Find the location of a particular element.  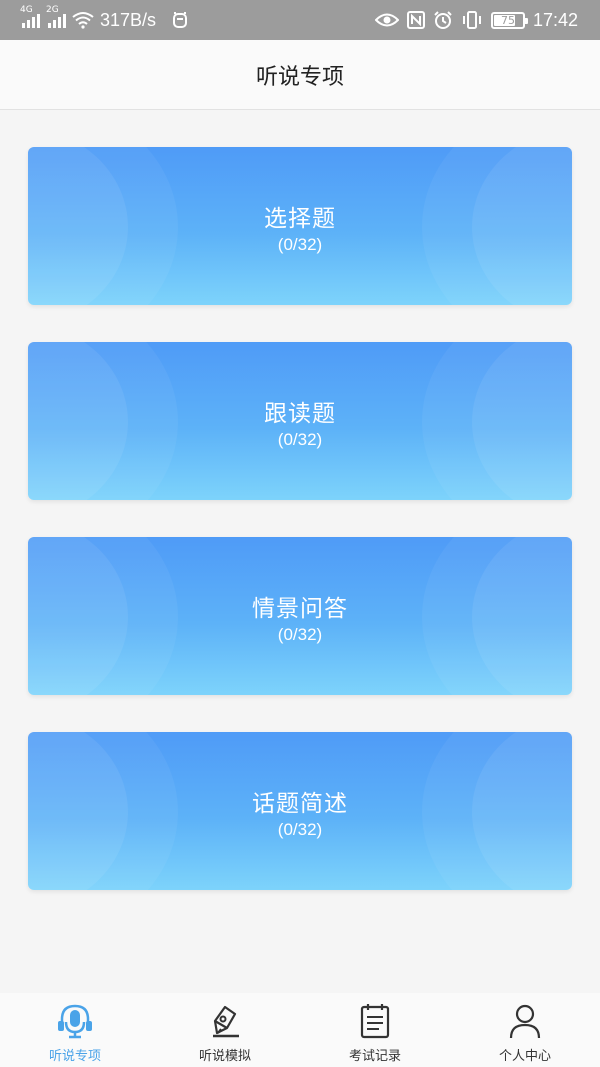

battery-level: 75 is located at coordinates (507, 20).